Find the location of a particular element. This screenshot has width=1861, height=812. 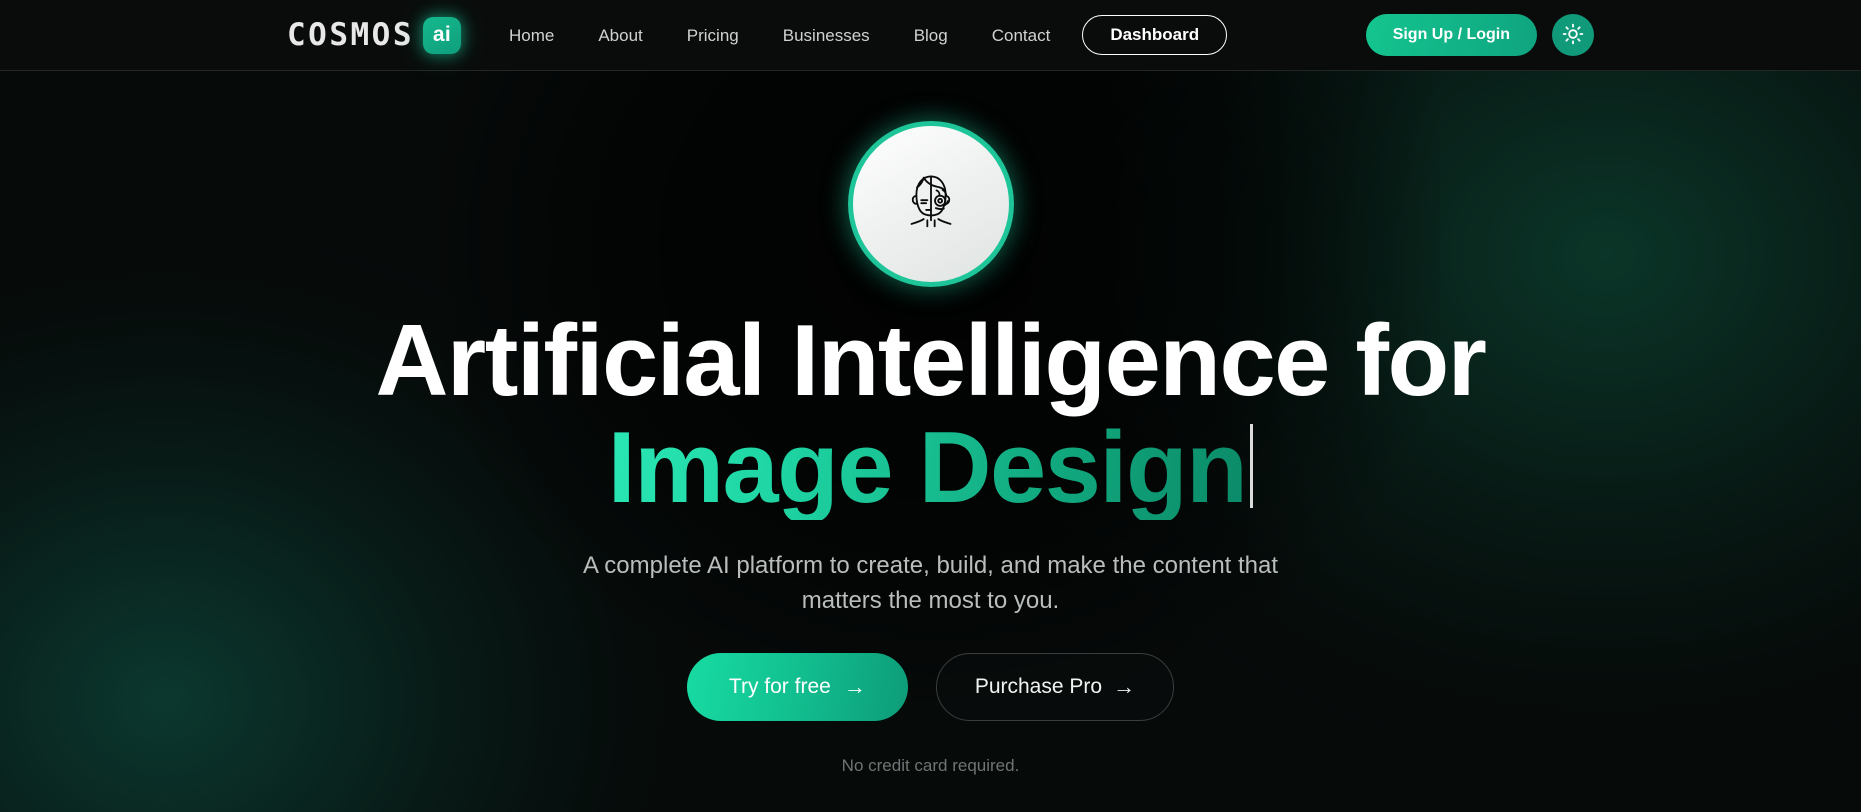

typing-caret is located at coordinates (1252, 465).